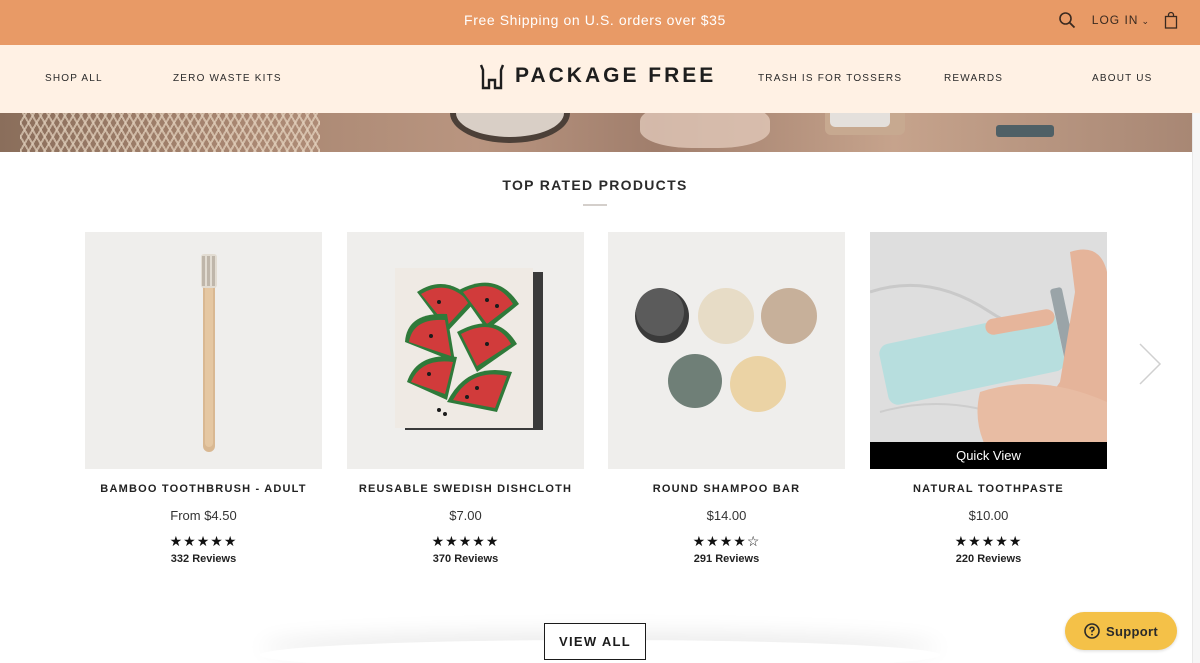 Image resolution: width=1200 pixels, height=663 pixels. Describe the element at coordinates (988, 350) in the screenshot. I see `product-image: Quick View` at that location.